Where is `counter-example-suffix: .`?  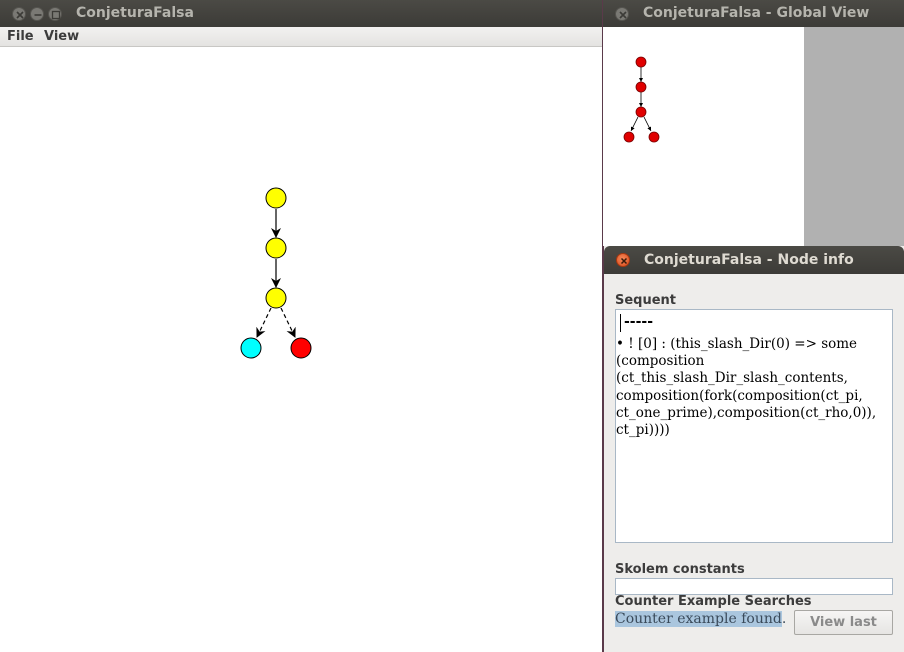
counter-example-suffix: . is located at coordinates (784, 619).